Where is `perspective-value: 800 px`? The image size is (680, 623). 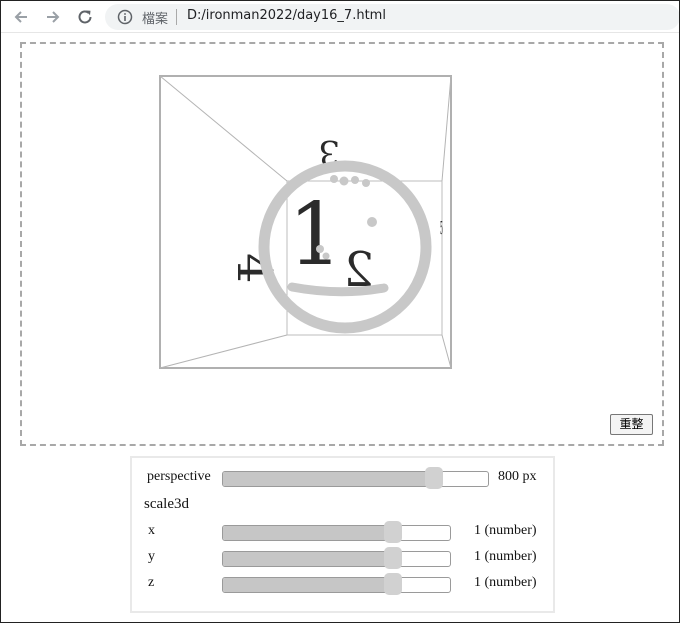
perspective-value: 800 px is located at coordinates (517, 476).